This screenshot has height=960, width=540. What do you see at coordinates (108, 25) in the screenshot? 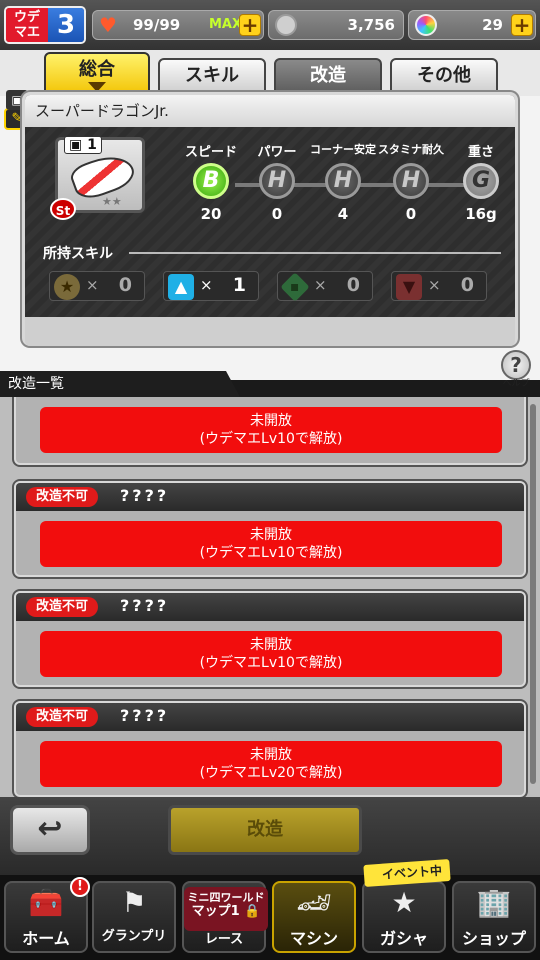
I see `heart-icon: ♥` at bounding box center [108, 25].